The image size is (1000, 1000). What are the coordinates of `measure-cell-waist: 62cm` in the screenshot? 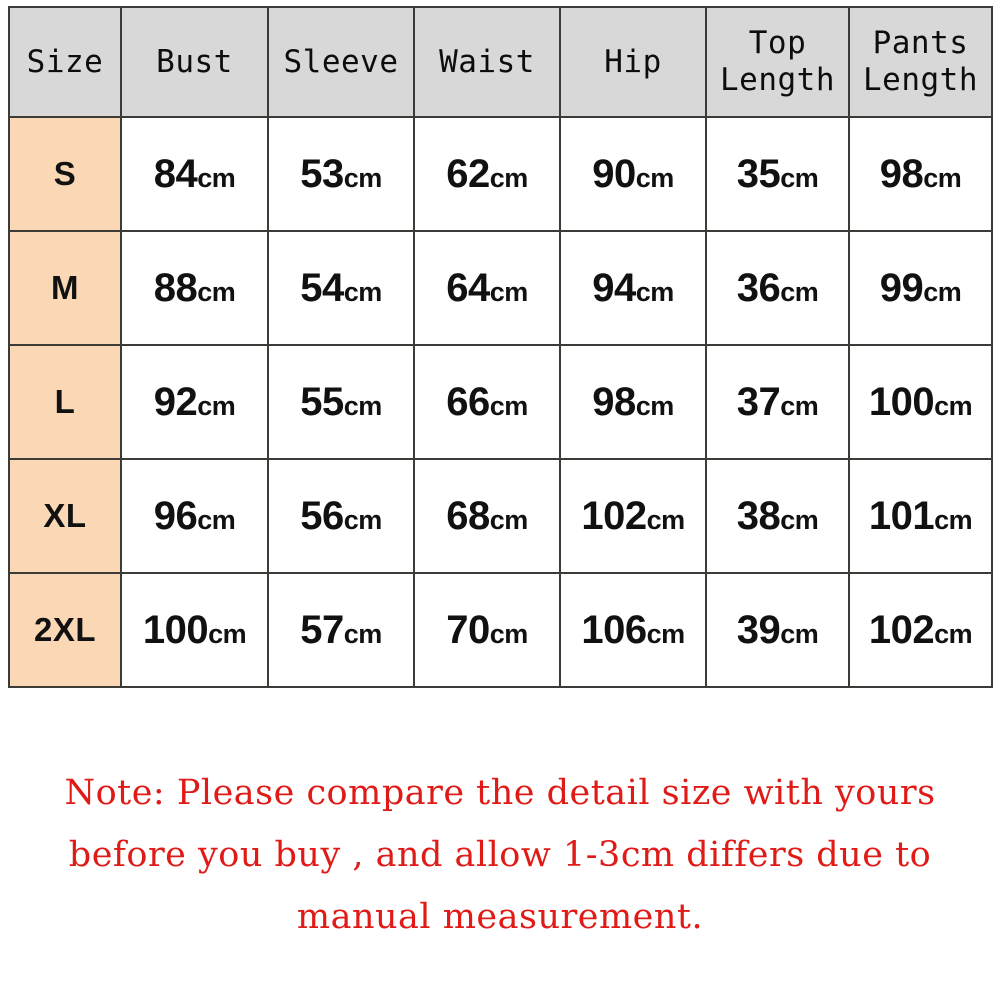 It's located at (487, 174).